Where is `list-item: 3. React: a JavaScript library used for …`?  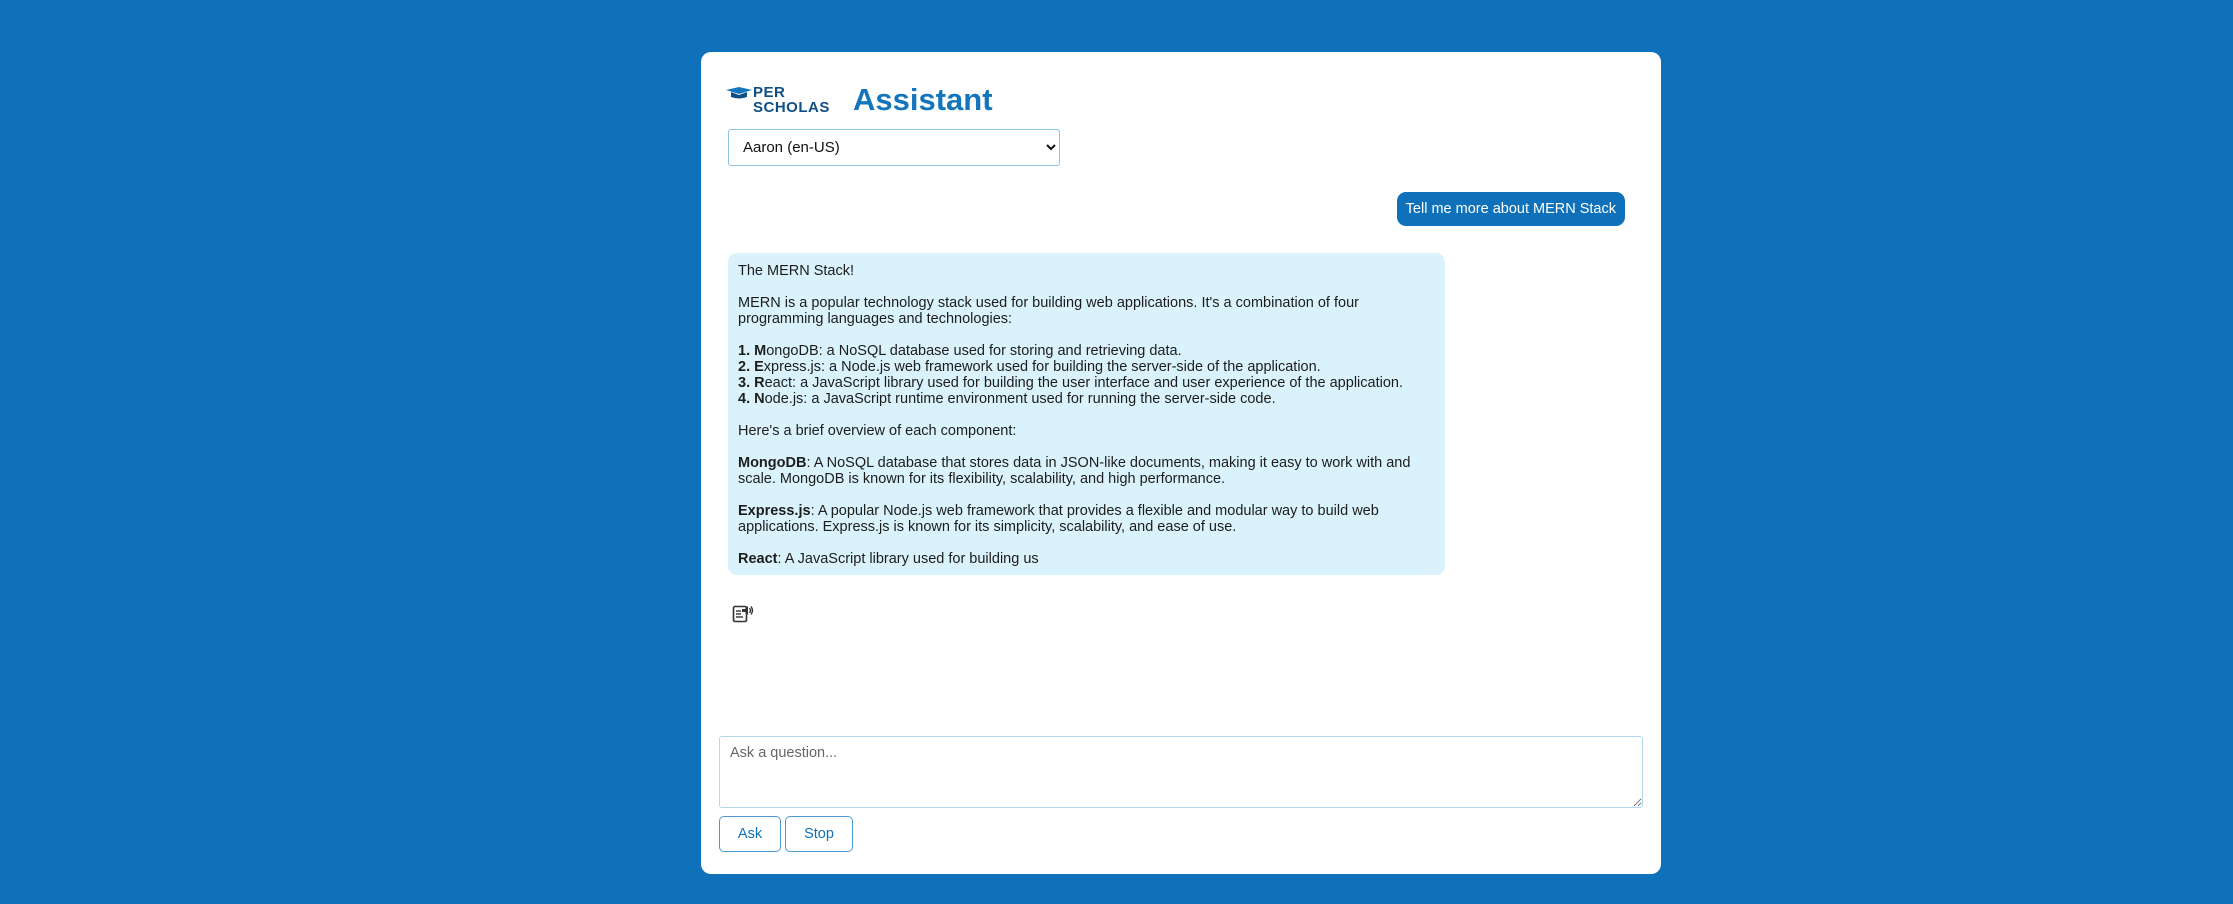 list-item: 3. React: a JavaScript library used for … is located at coordinates (1070, 383).